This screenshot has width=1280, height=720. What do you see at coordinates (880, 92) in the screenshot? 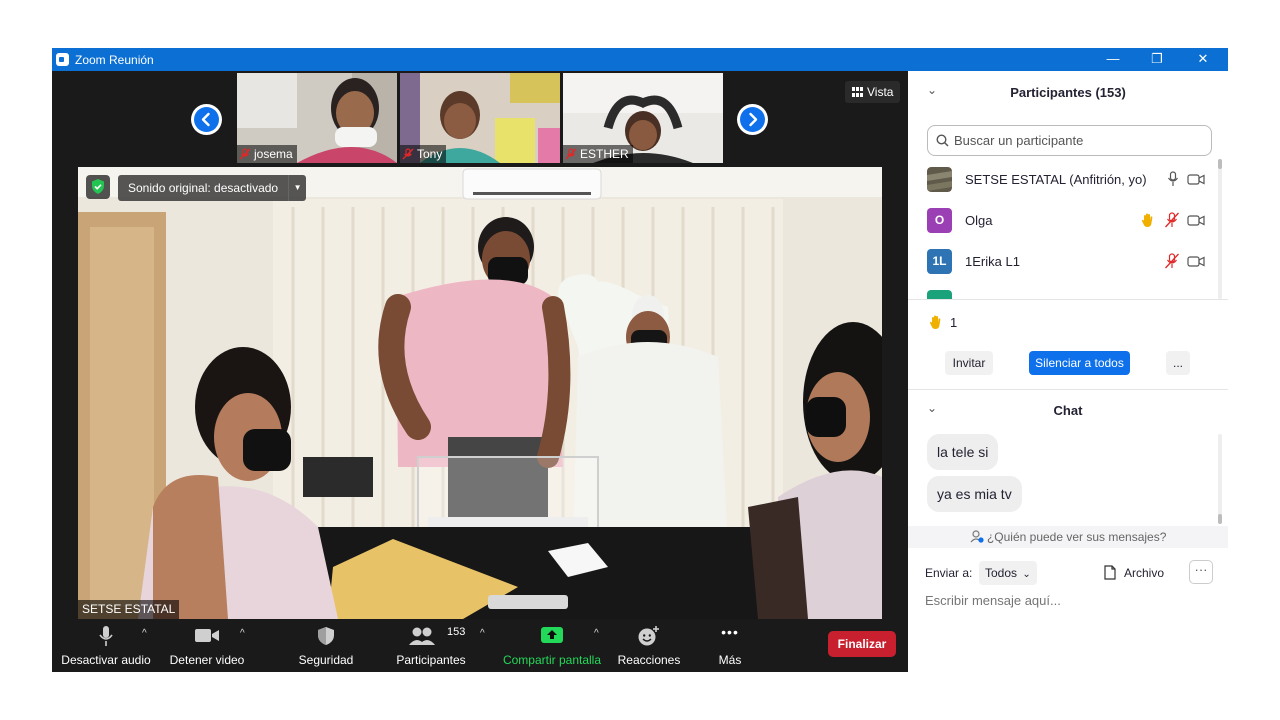
I see `view-label: Vista` at bounding box center [880, 92].